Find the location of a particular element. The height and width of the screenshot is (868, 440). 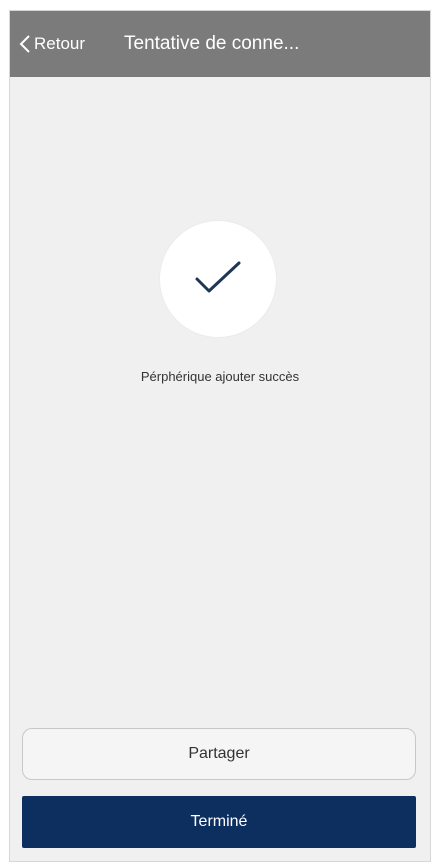

back-button: Retour is located at coordinates (51, 44).